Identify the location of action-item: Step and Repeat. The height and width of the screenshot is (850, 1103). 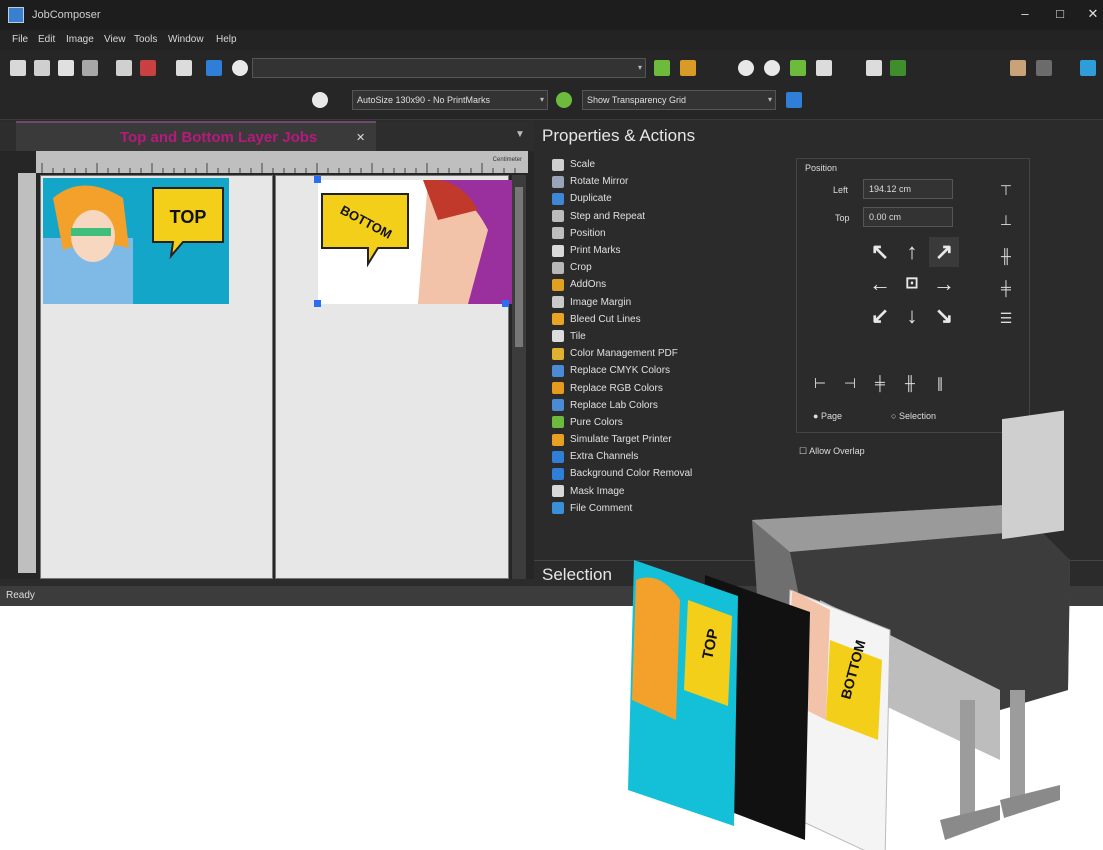
(672, 216).